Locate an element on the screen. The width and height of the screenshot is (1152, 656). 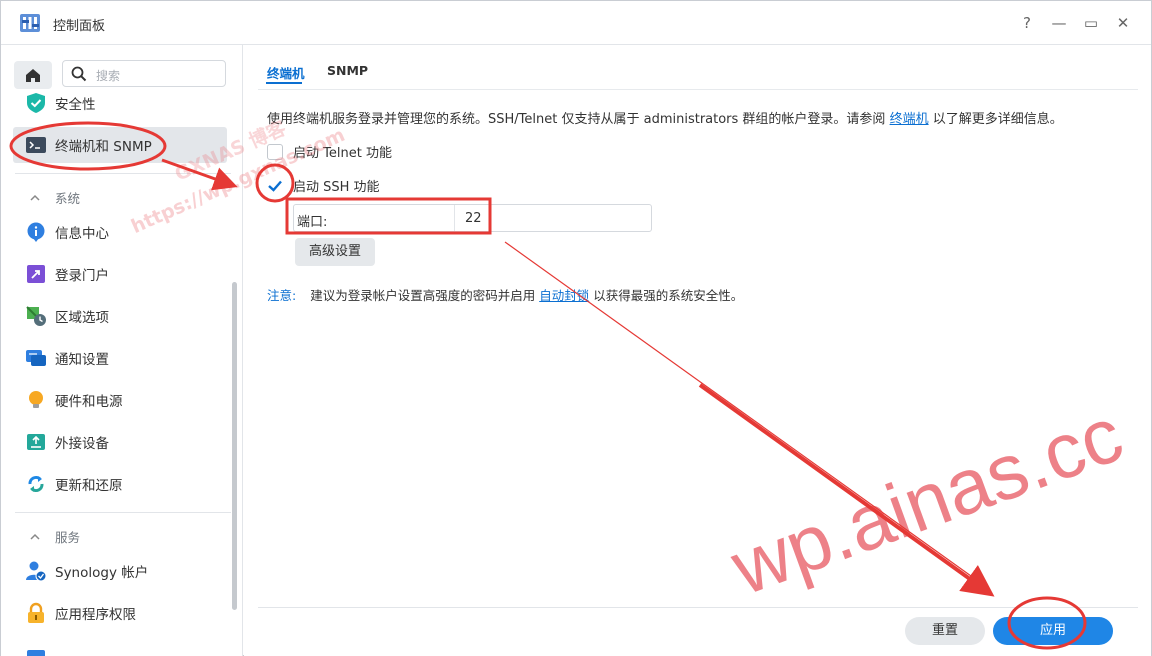
sidebar-item-label: 外接设备 is located at coordinates (82, 444).